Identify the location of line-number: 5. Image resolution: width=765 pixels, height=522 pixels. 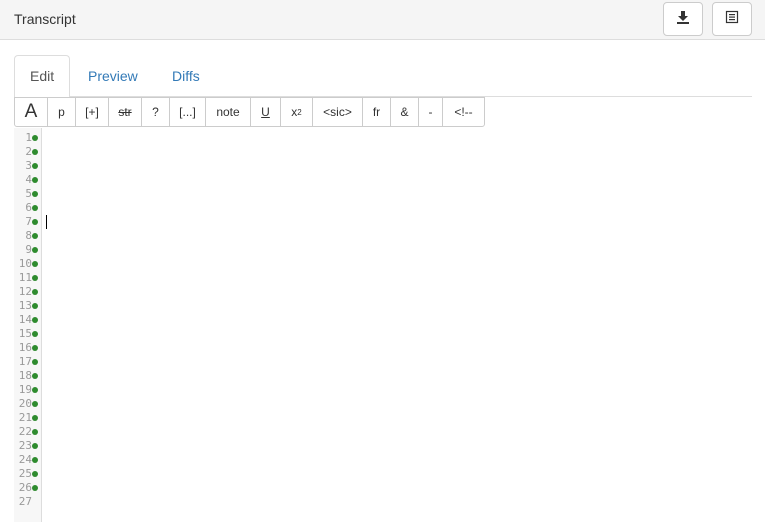
(28, 193).